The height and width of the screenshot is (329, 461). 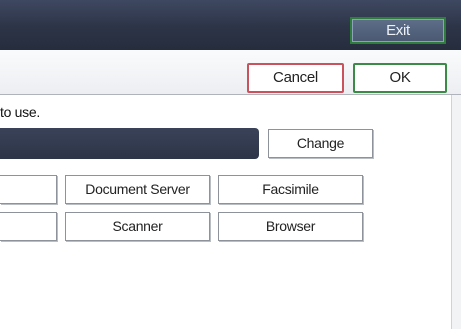 What do you see at coordinates (290, 226) in the screenshot?
I see `browser-button: Browser` at bounding box center [290, 226].